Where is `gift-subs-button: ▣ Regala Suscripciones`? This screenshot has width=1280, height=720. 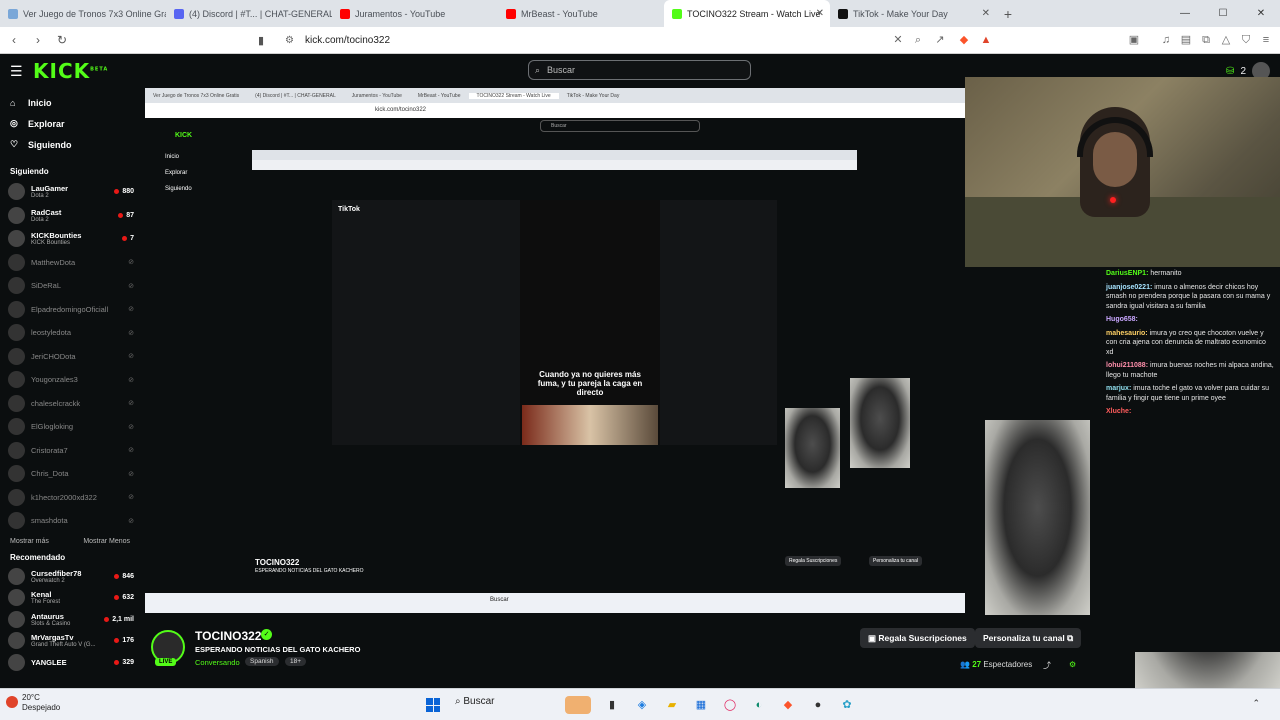 gift-subs-button: ▣ Regala Suscripciones is located at coordinates (917, 638).